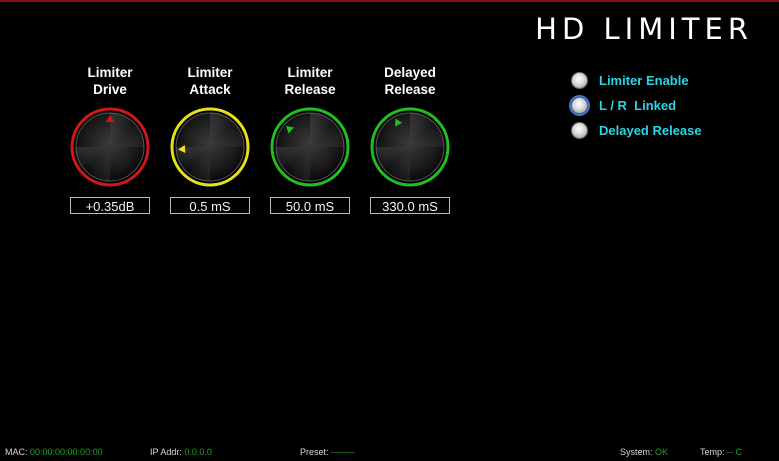  Describe the element at coordinates (579, 80) in the screenshot. I see `limiter-enable-radio` at that location.